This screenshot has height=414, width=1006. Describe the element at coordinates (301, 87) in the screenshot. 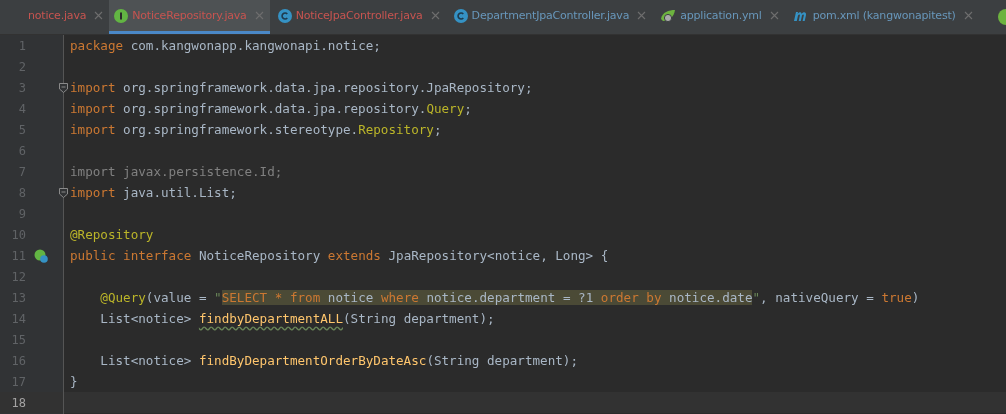

I see `code-line: import org.springframework.data.jpa.repository.JpaRepository;` at that location.